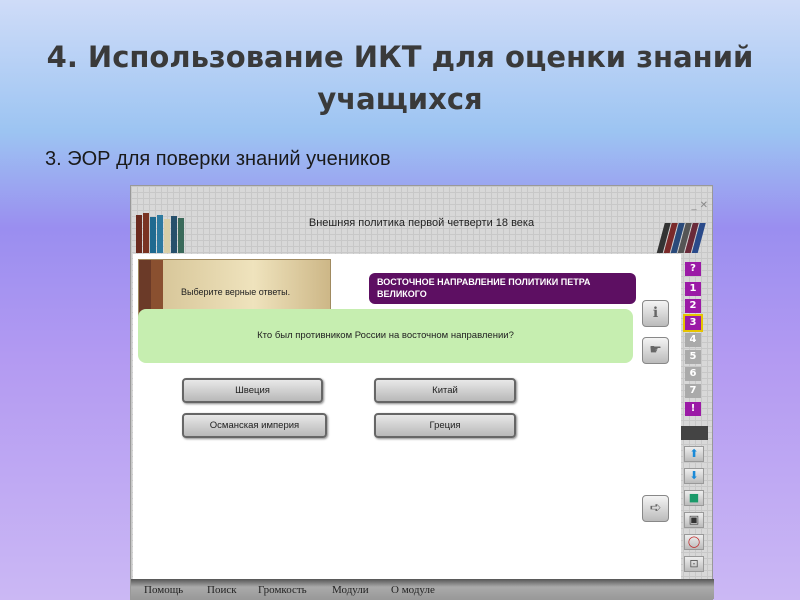 This screenshot has width=800, height=600. What do you see at coordinates (254, 425) in the screenshot?
I see `answer-button: Османская империя` at bounding box center [254, 425].